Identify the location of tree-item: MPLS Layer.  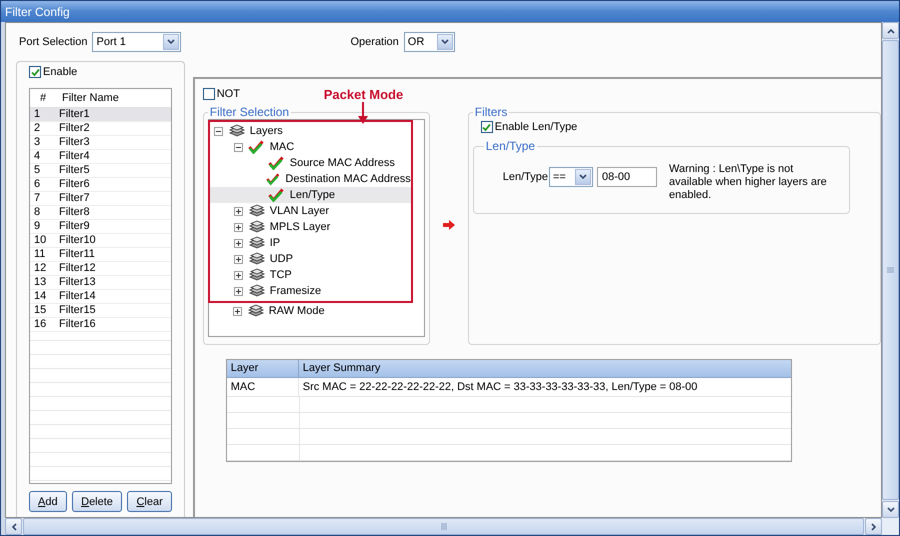
(310, 227).